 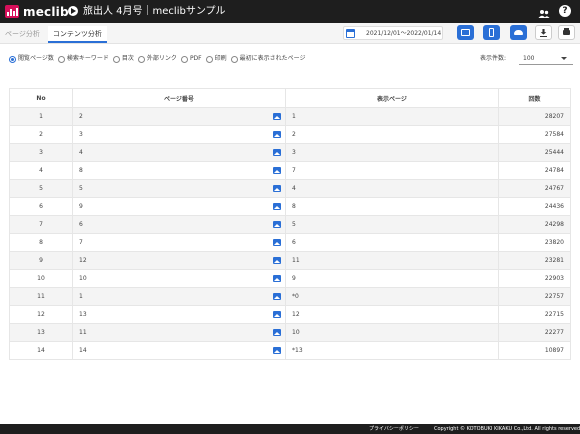 I want to click on tab-page-analysis: ページ分析, so click(x=22, y=34).